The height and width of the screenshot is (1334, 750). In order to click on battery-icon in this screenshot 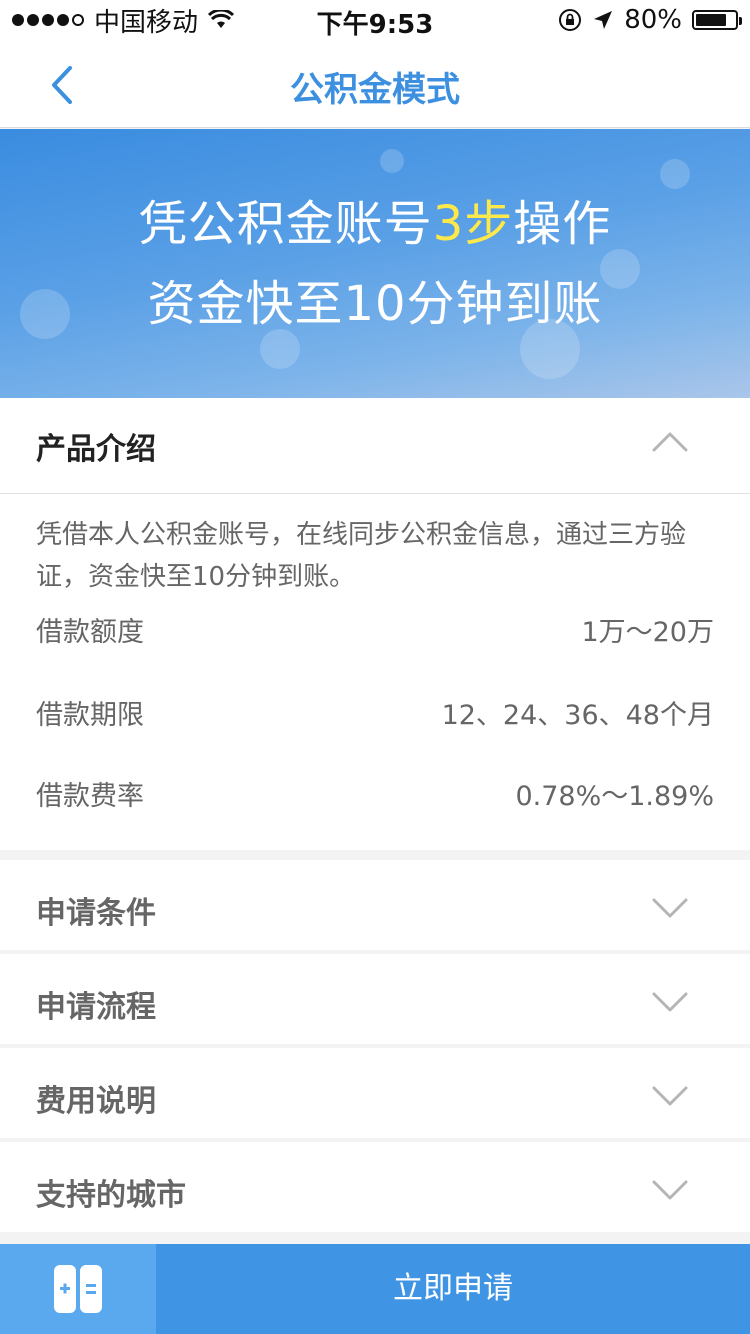, I will do `click(717, 20)`.